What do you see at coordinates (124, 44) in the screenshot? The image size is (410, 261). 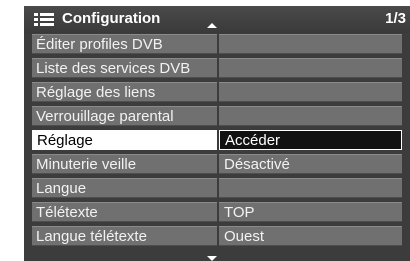 I see `menu-item-label: Éditer profiles DVB` at bounding box center [124, 44].